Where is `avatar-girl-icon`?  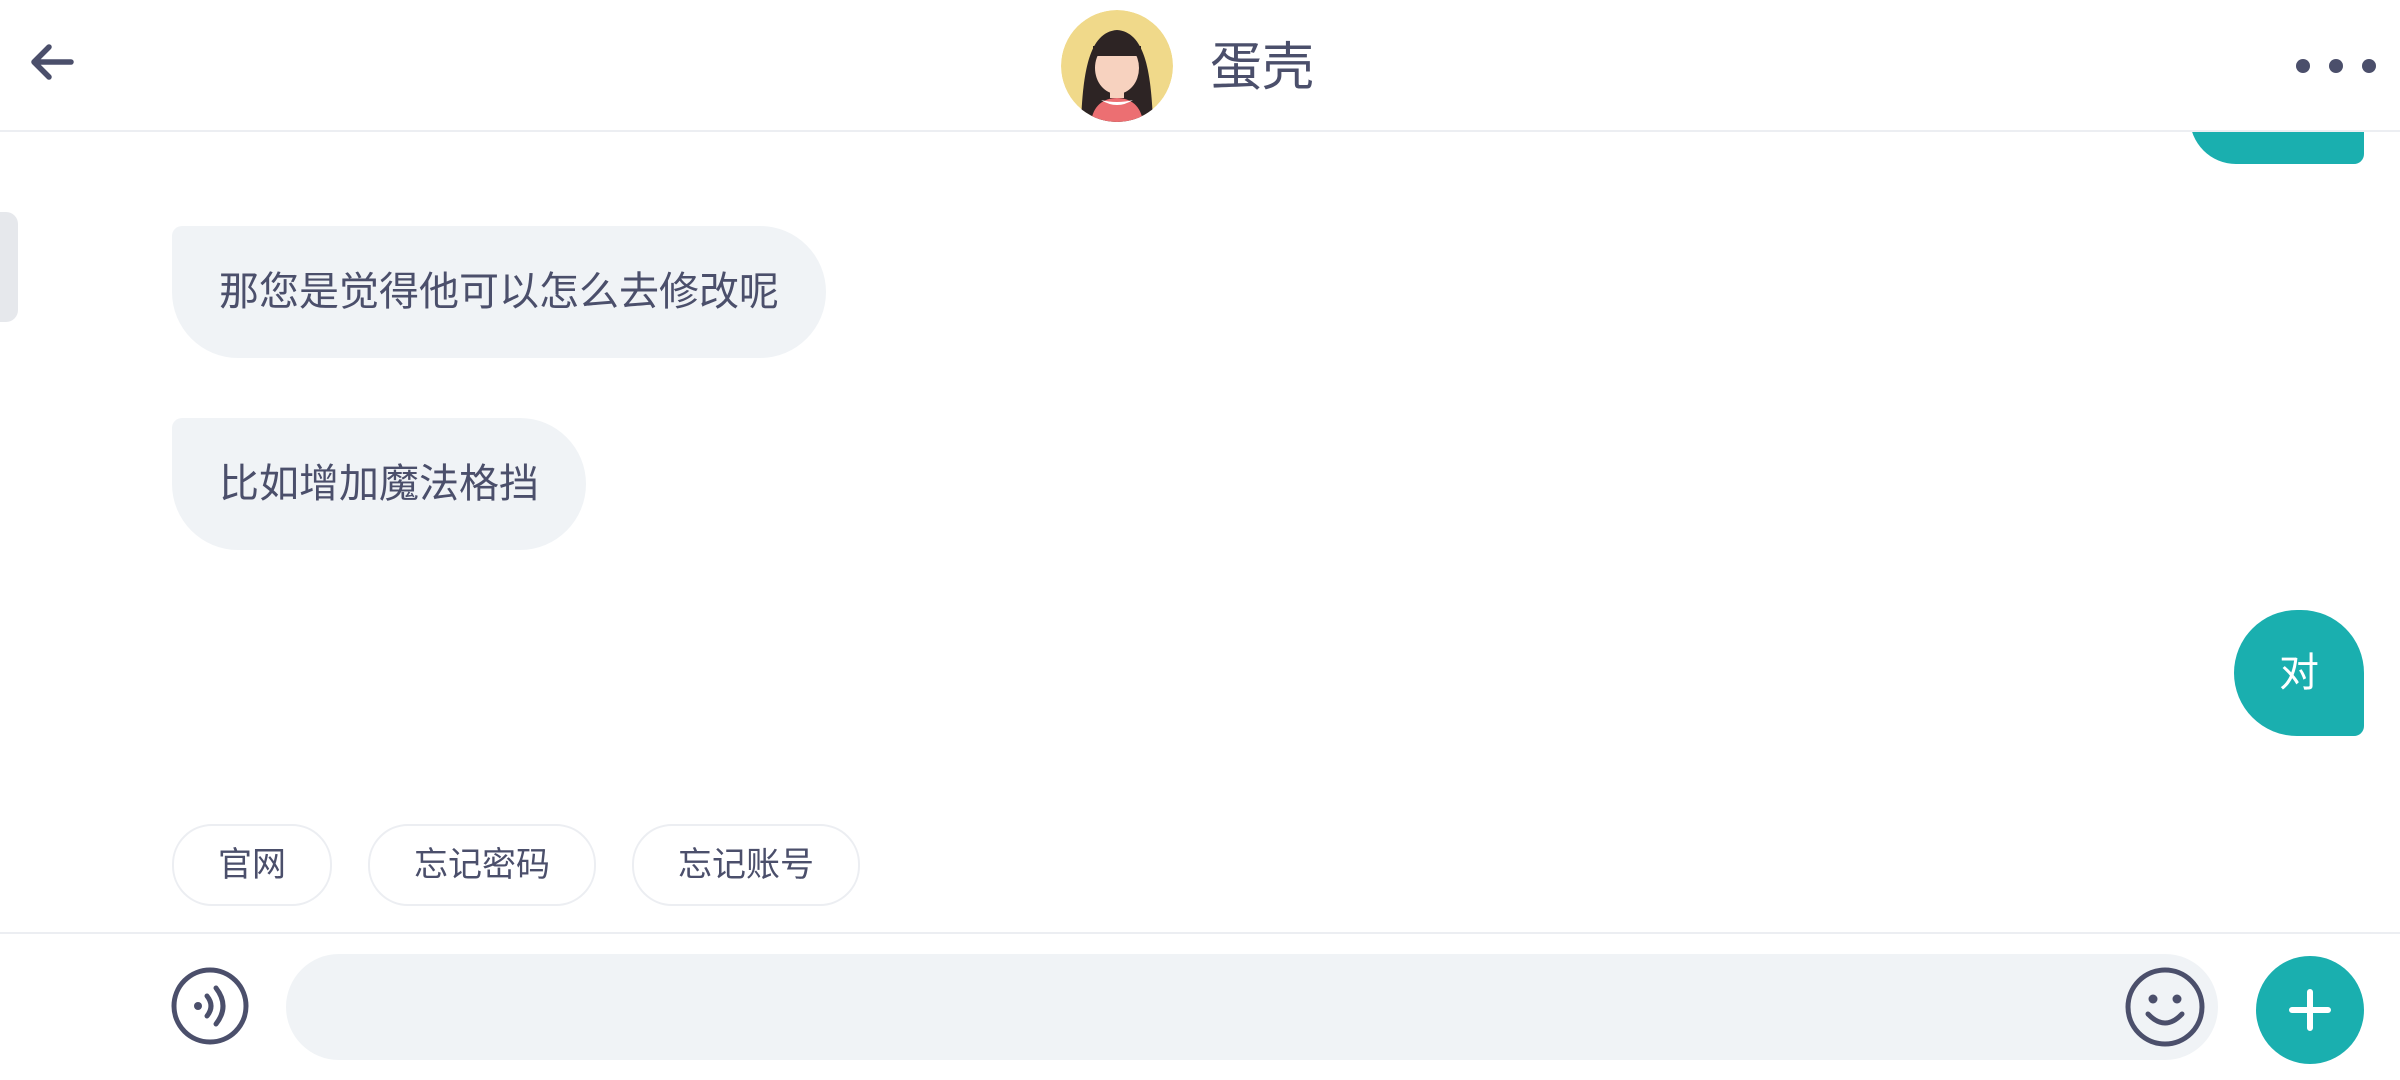
avatar-girl-icon is located at coordinates (1117, 66).